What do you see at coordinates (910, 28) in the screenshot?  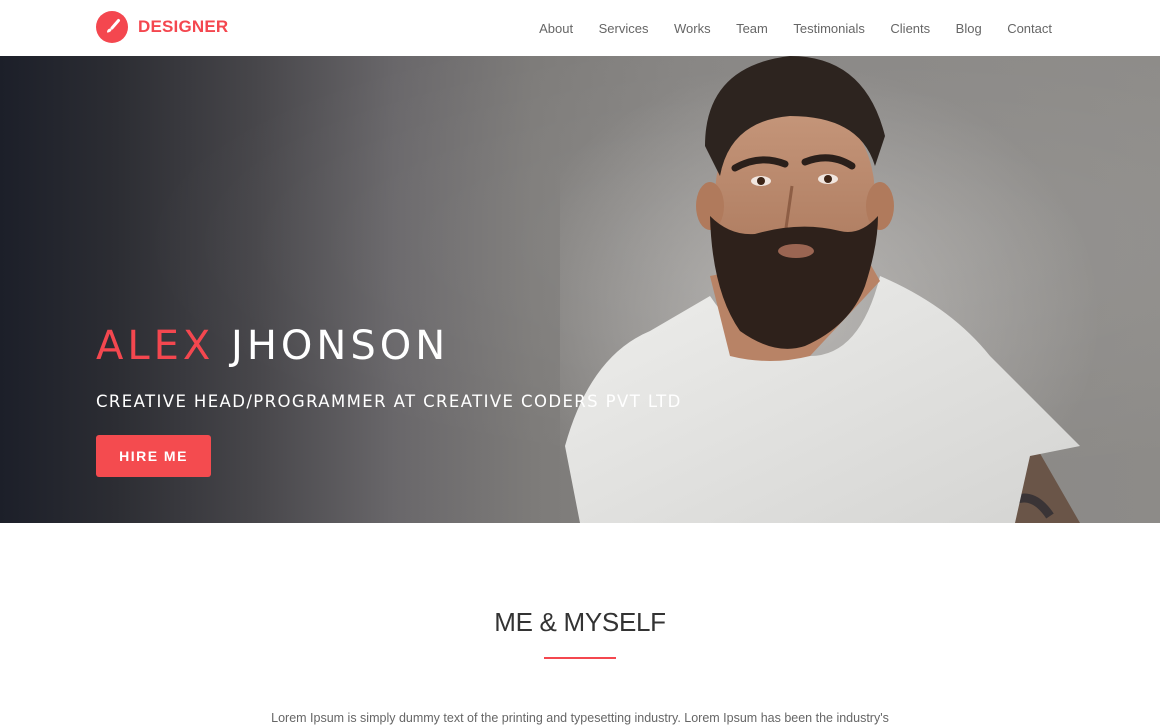 I see `nav-clients: Clients` at bounding box center [910, 28].